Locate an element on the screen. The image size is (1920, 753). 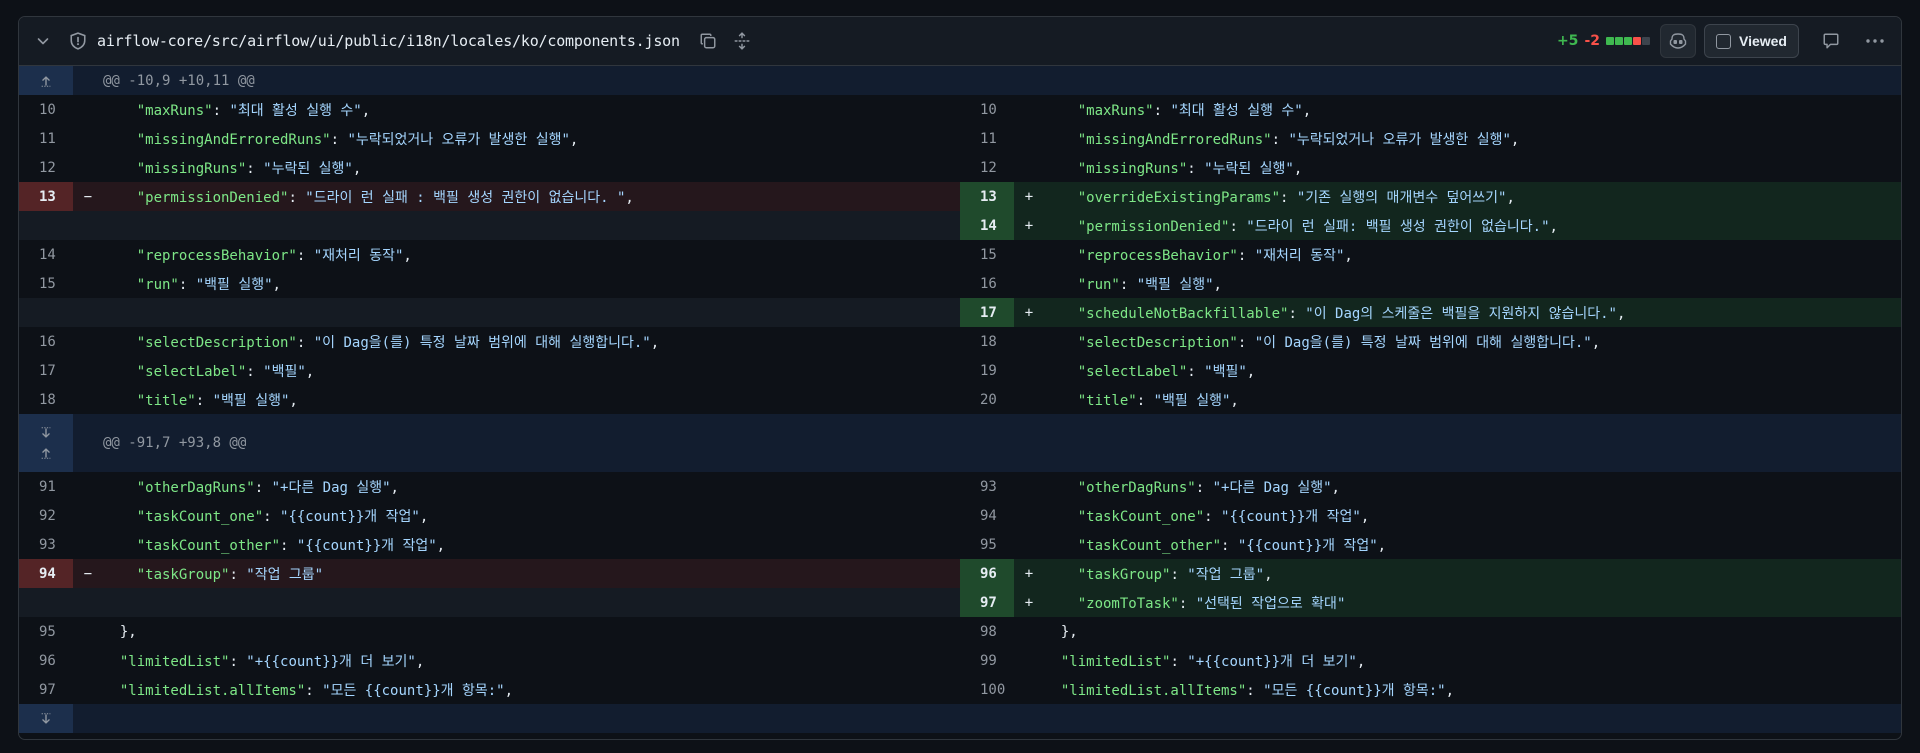
left-side: 18 "title": "백필 실행", is located at coordinates (489, 399).